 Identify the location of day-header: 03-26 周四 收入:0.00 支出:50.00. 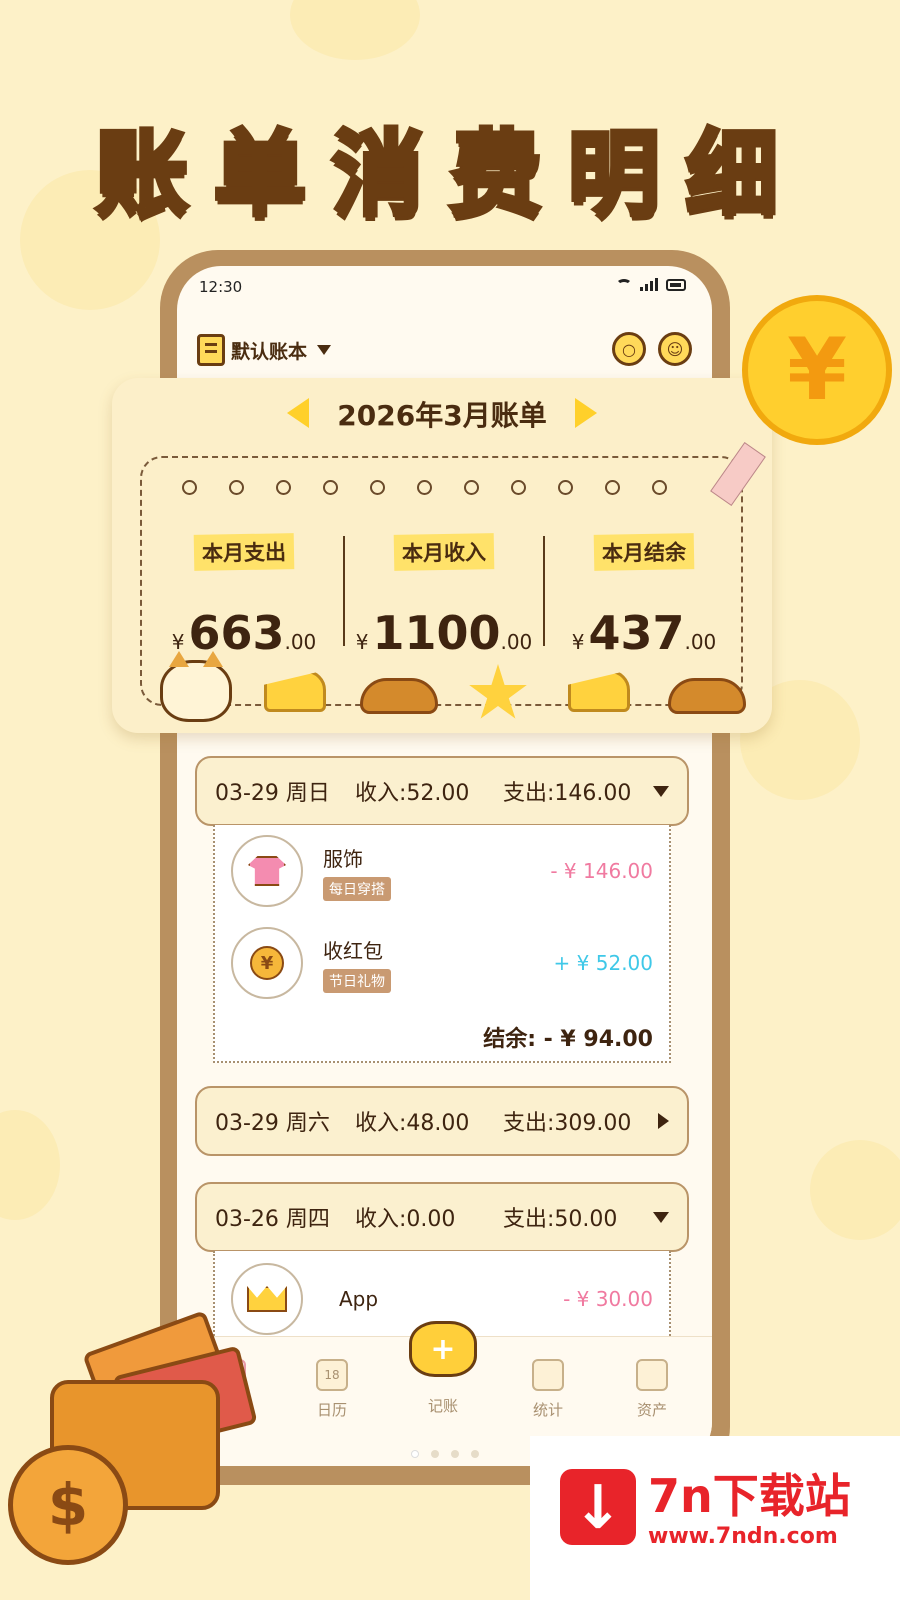
(442, 1217).